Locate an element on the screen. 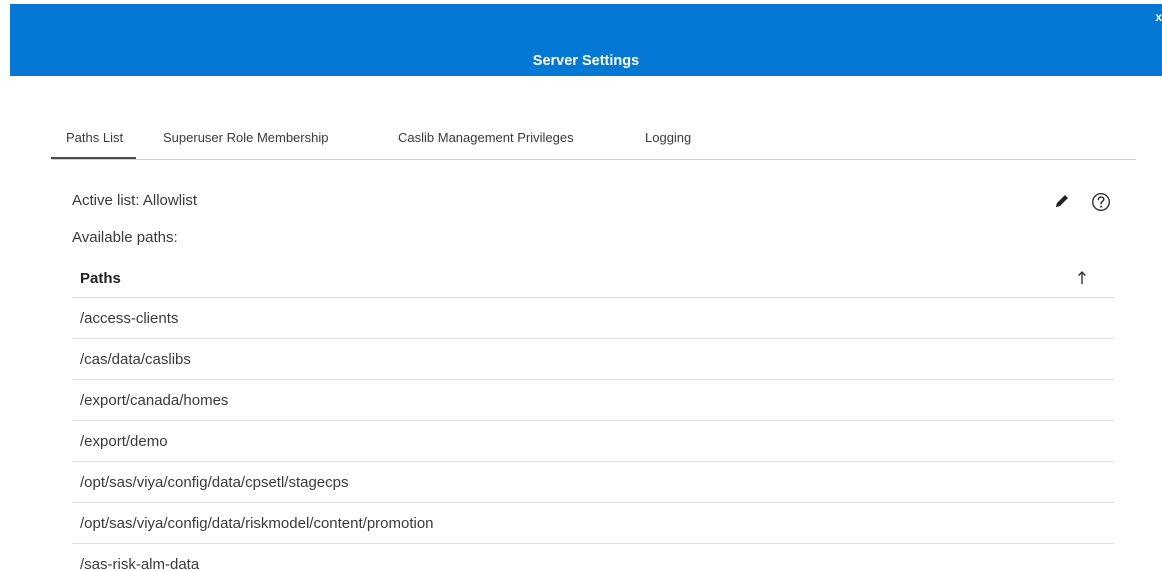  tab-caslib-management-privileges: Caslib Management Privileges is located at coordinates (486, 138).